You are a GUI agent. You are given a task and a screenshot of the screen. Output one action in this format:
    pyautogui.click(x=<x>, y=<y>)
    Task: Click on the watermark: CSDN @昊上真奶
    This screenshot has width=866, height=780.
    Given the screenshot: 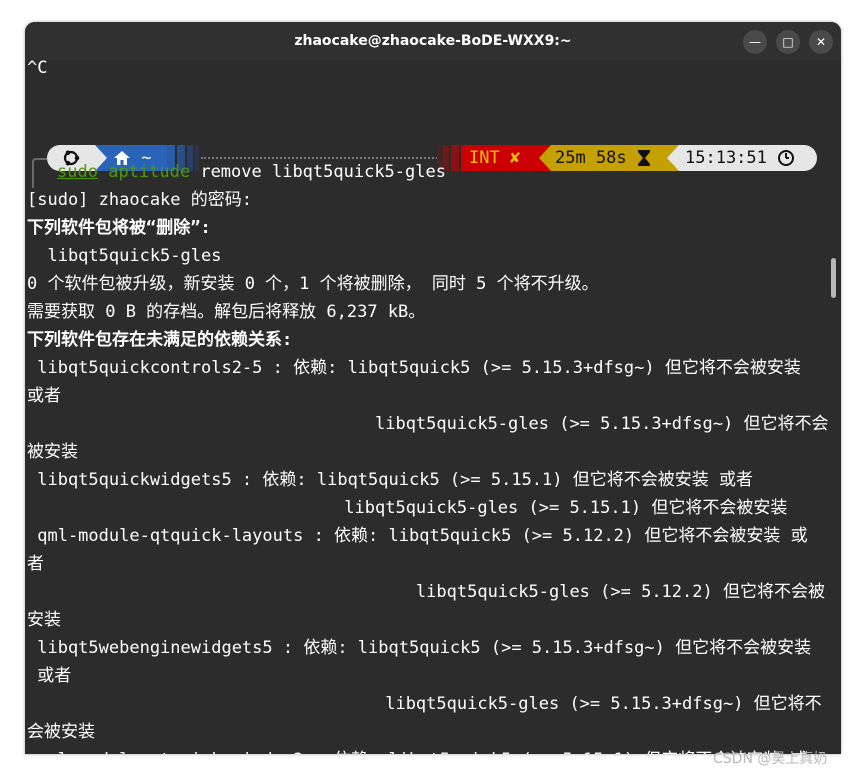 What is the action you would take?
    pyautogui.click(x=770, y=759)
    